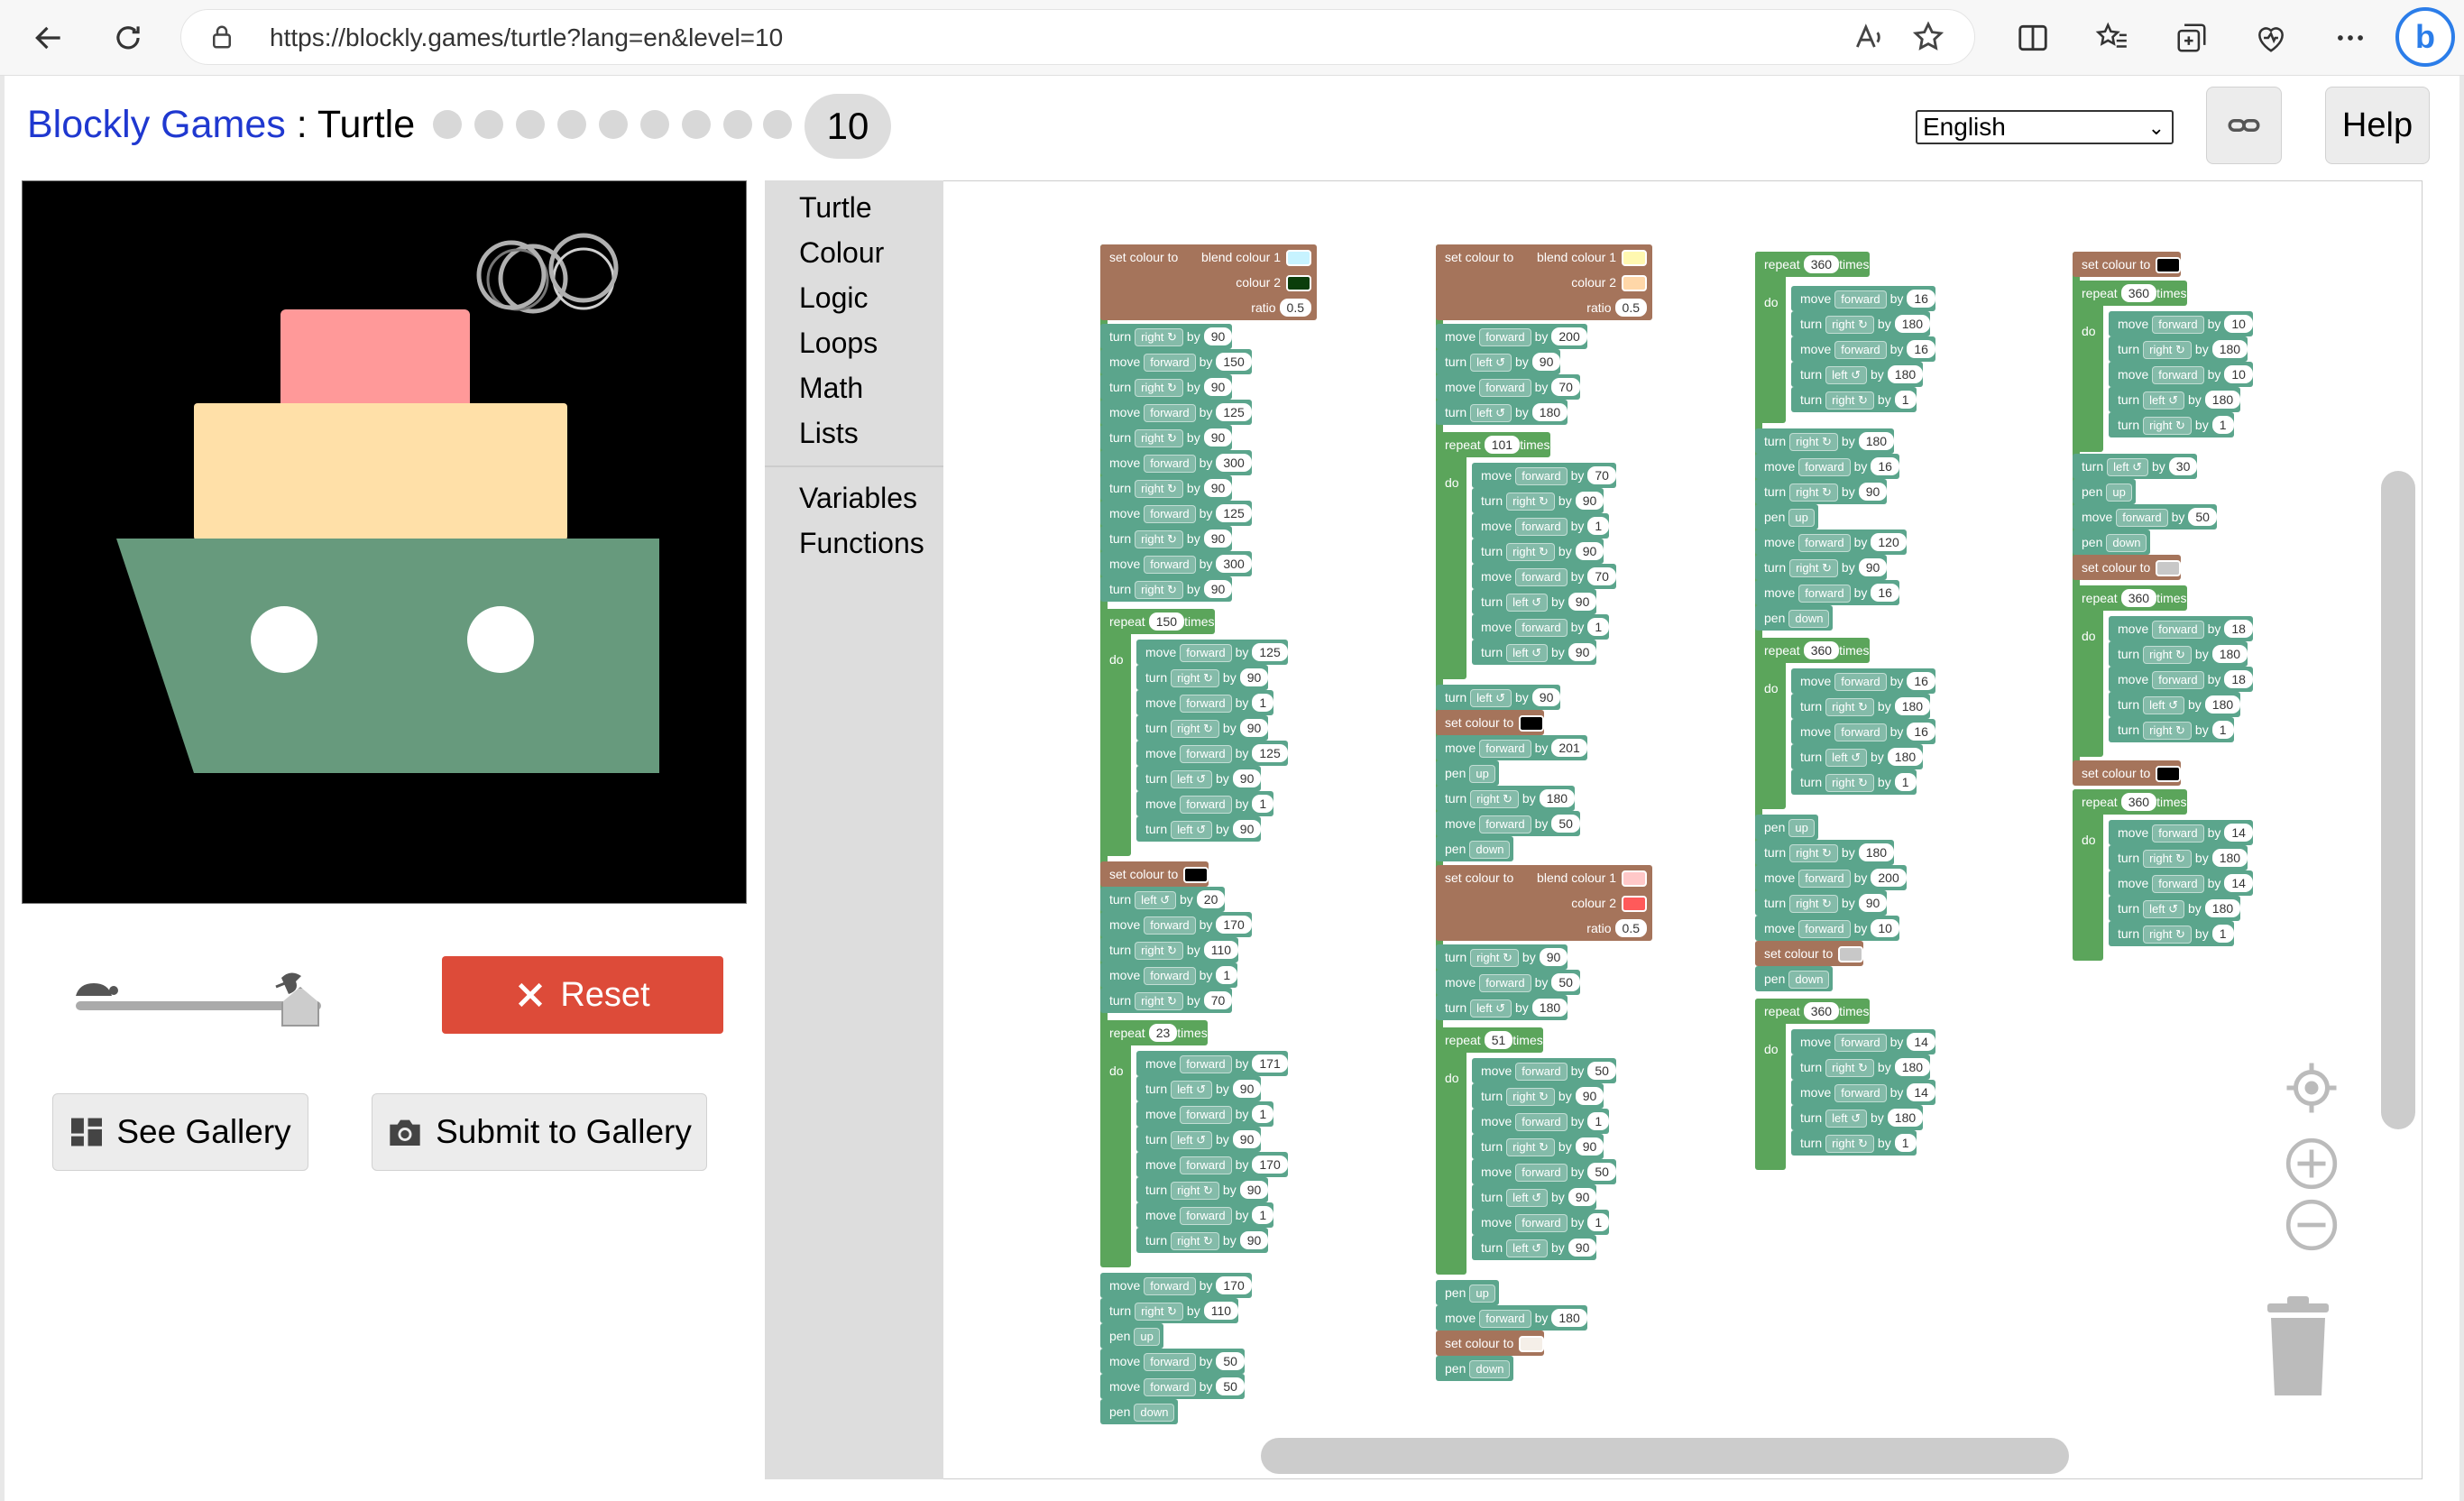 The height and width of the screenshot is (1501, 2464). I want to click on value-input: 201, so click(1569, 748).